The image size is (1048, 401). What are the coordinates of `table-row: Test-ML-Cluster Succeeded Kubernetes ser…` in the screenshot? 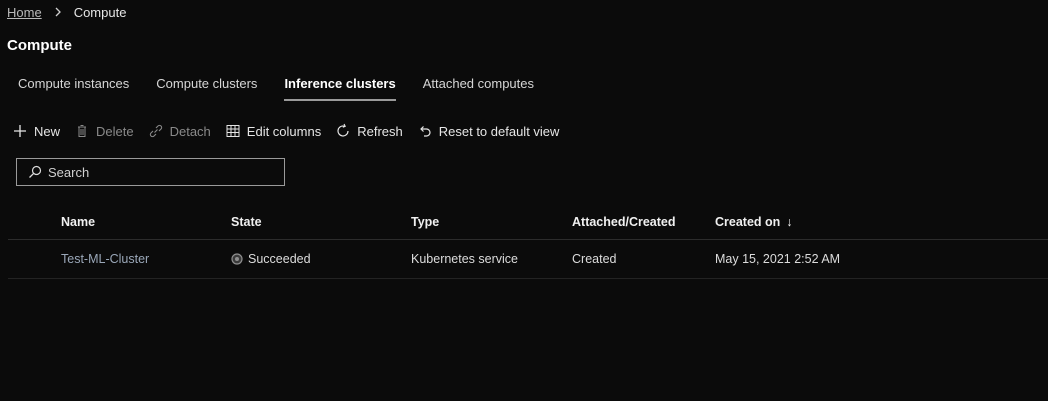 It's located at (528, 259).